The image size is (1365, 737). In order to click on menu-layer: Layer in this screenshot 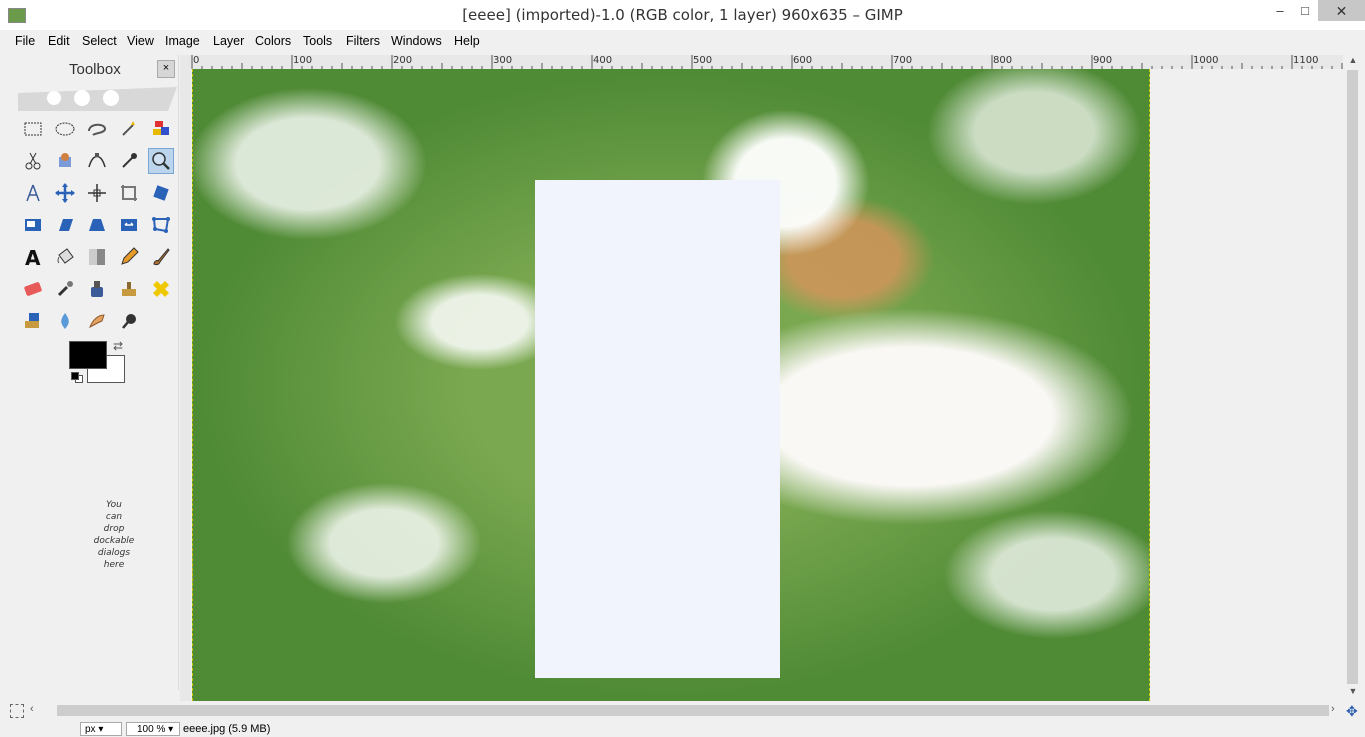, I will do `click(228, 41)`.